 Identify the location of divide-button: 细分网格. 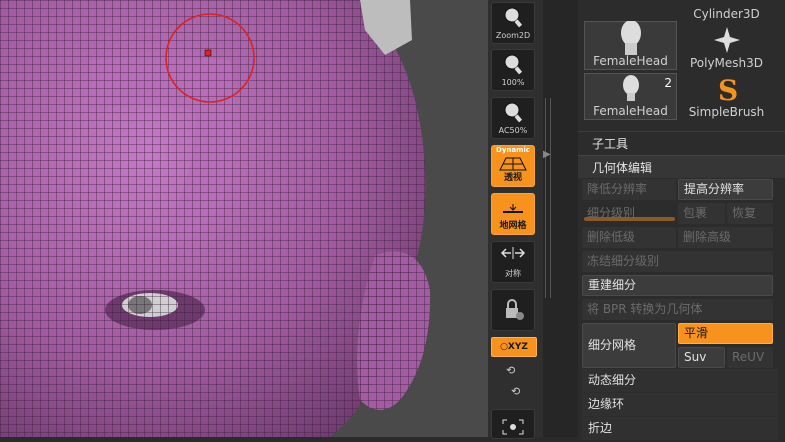
(629, 345).